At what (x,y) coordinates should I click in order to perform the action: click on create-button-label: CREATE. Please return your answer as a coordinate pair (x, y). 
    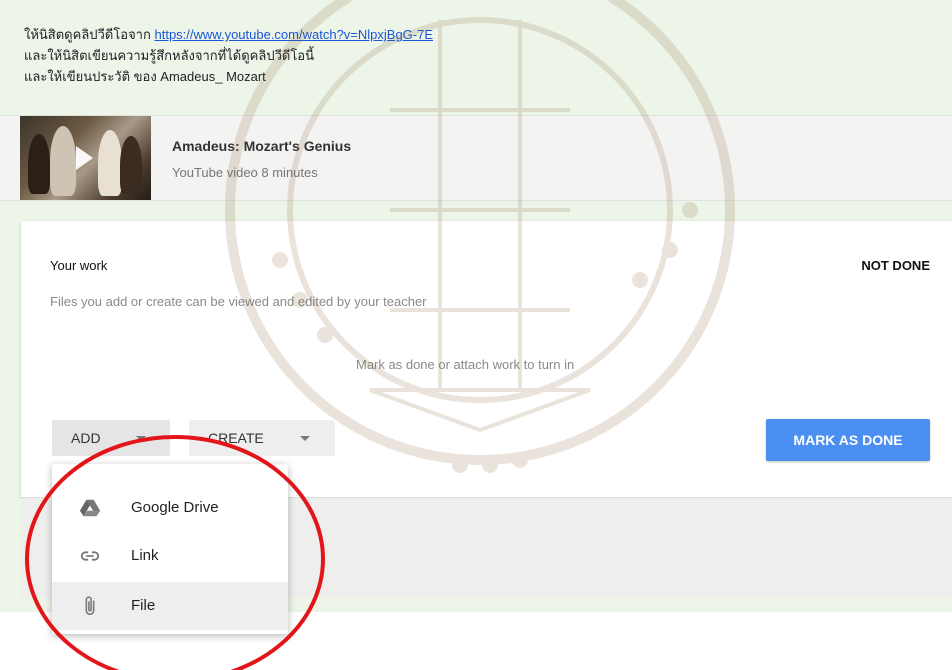
    Looking at the image, I should click on (236, 438).